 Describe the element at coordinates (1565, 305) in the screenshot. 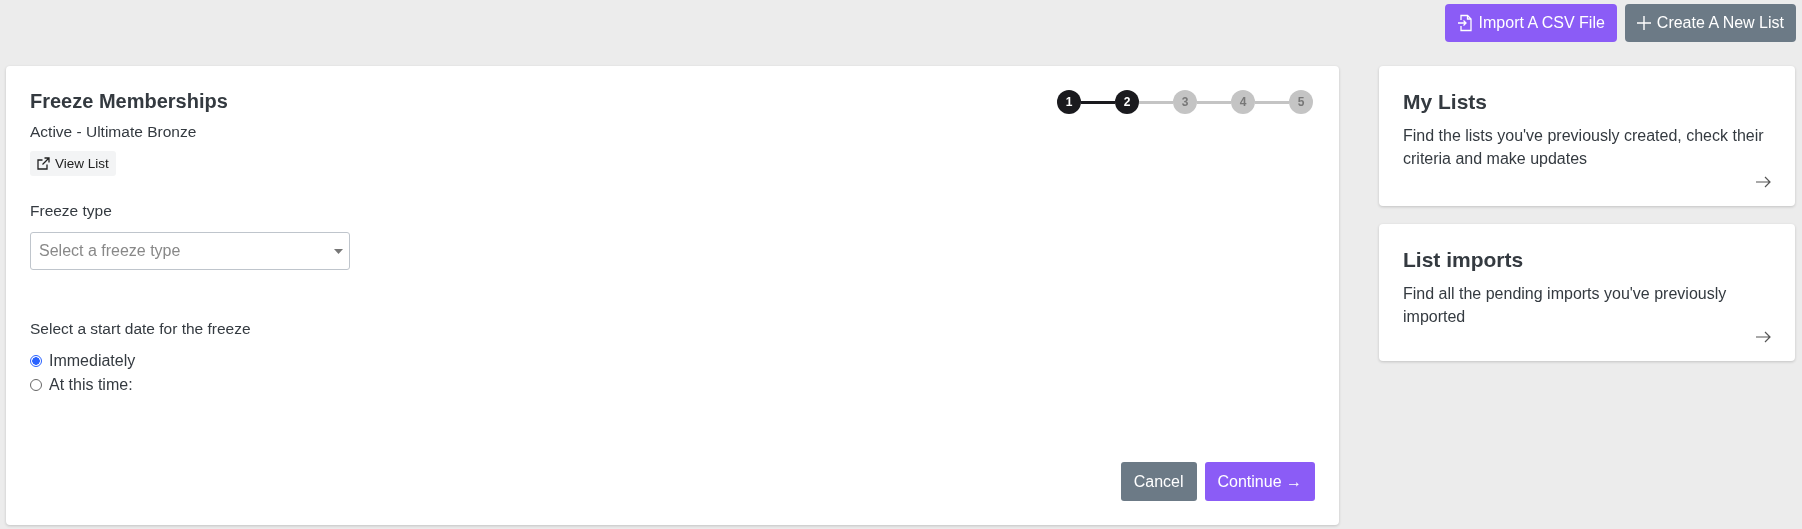

I see `card-description: Find all the pending imports you've previously imported` at that location.